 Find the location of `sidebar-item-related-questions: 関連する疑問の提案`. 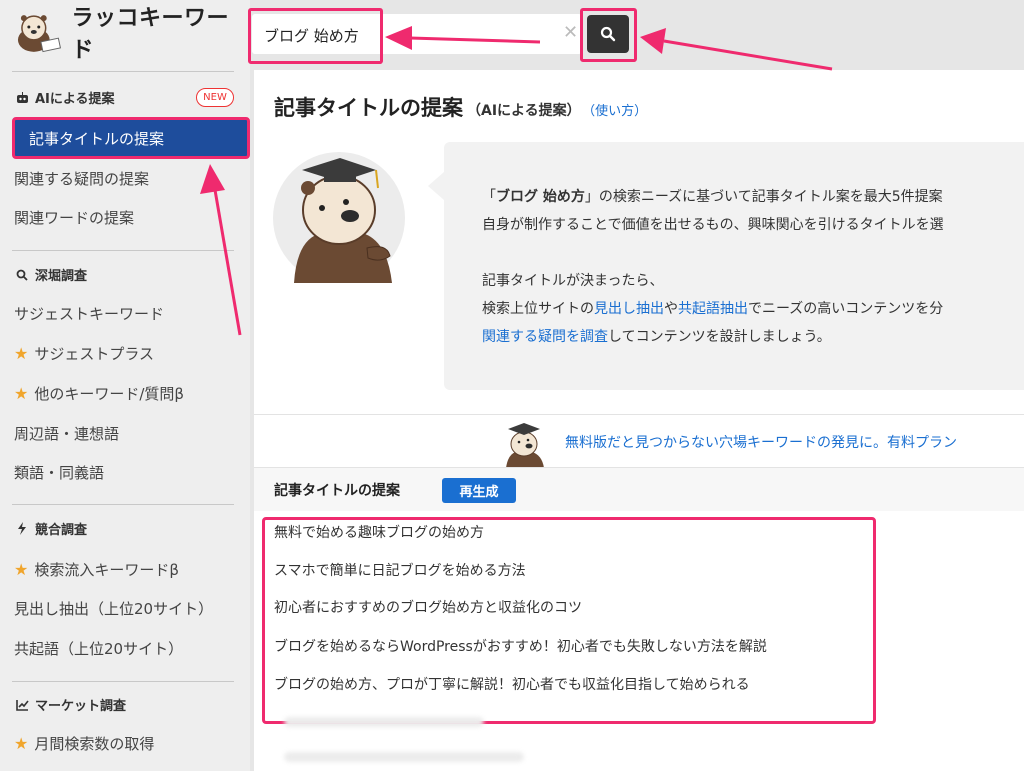

sidebar-item-related-questions: 関連する疑問の提案 is located at coordinates (81, 178).